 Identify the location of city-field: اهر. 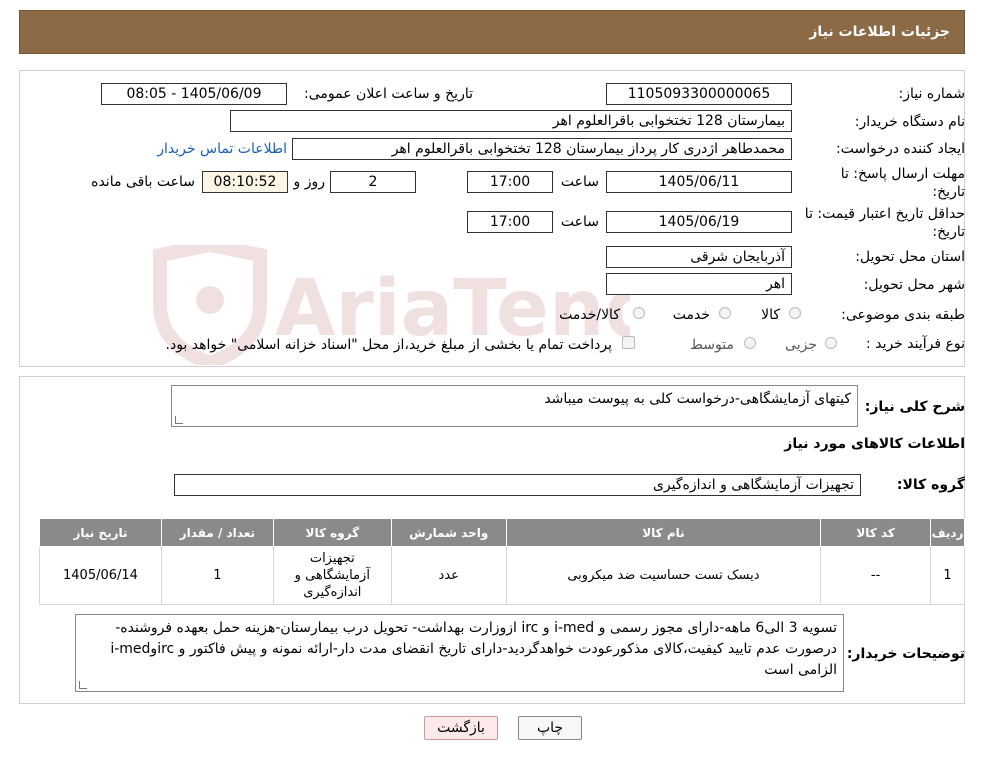
(699, 284).